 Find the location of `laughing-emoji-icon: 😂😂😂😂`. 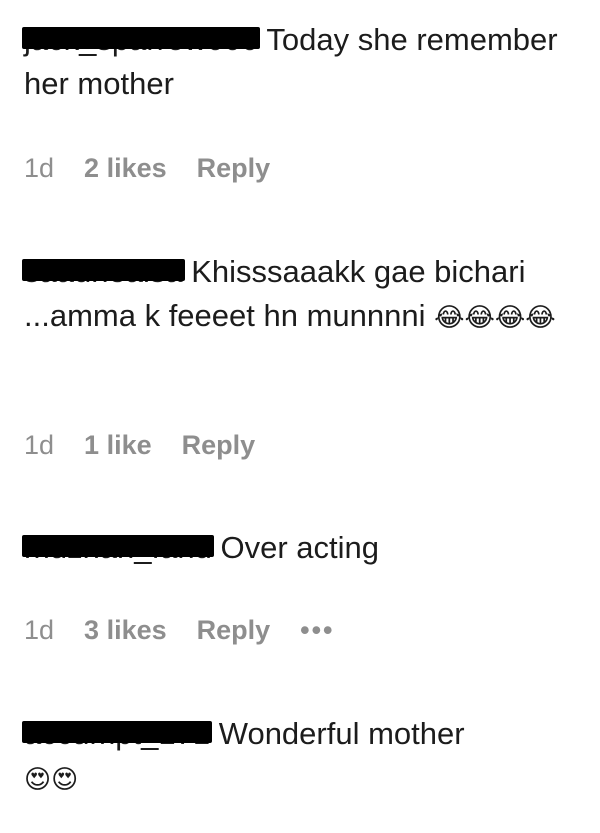

laughing-emoji-icon: 😂😂😂😂 is located at coordinates (495, 318).